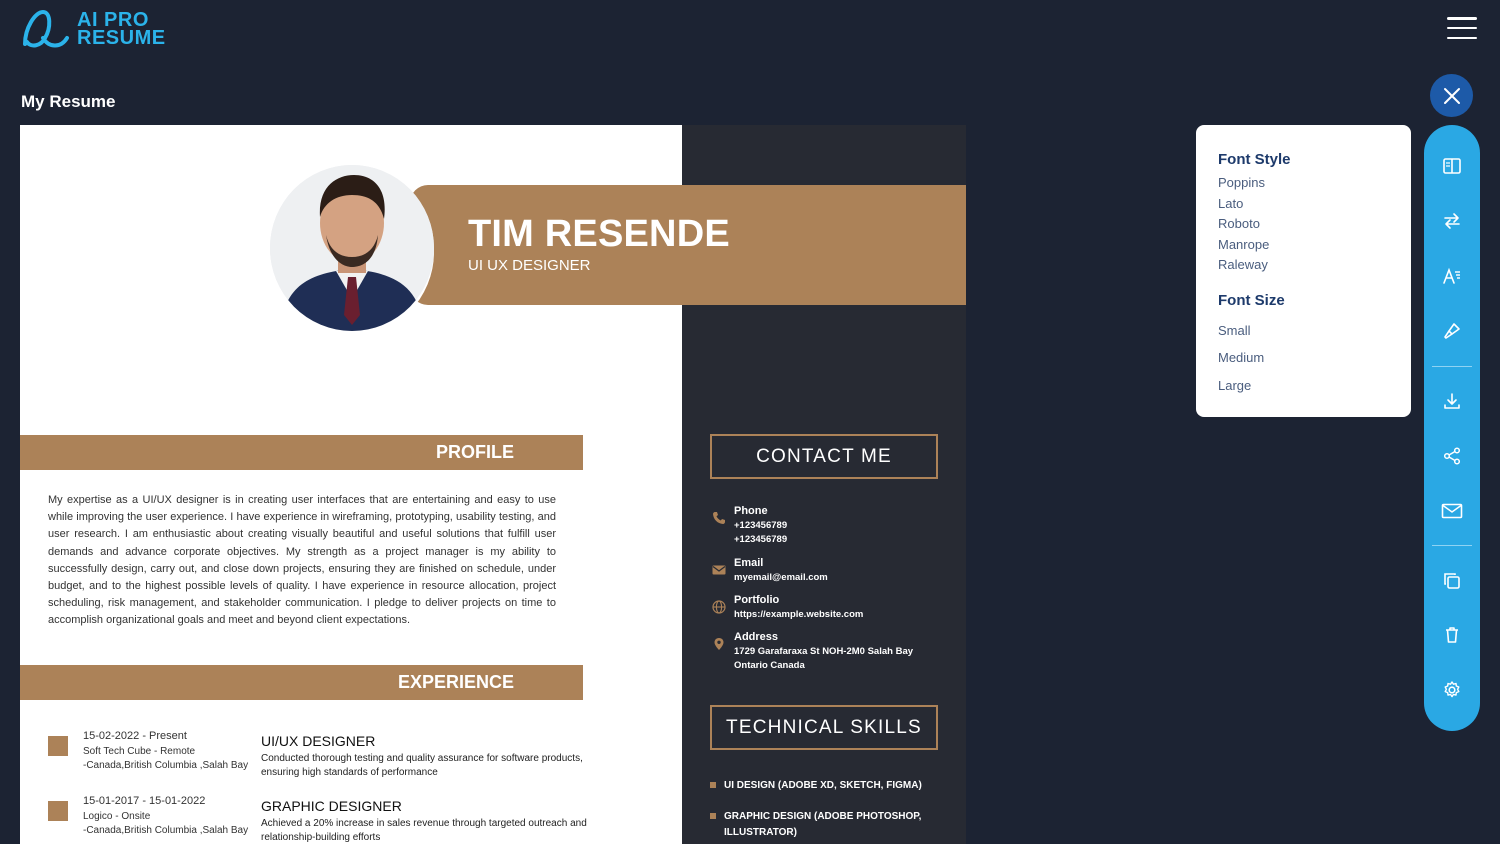  Describe the element at coordinates (1241, 182) in the screenshot. I see `font-option-poppins: Poppins` at that location.